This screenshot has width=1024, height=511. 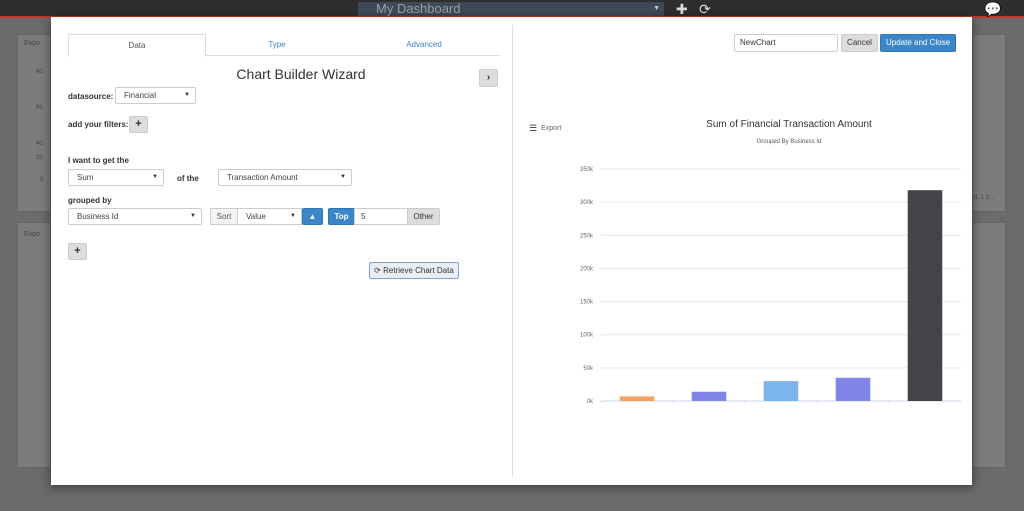 I want to click on add-group-button: +, so click(x=77, y=251).